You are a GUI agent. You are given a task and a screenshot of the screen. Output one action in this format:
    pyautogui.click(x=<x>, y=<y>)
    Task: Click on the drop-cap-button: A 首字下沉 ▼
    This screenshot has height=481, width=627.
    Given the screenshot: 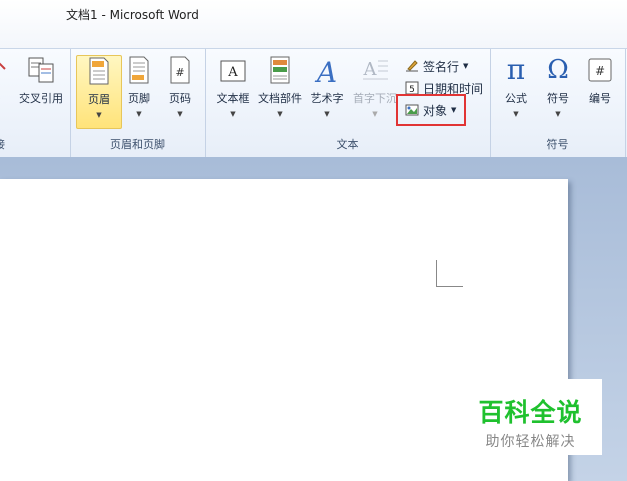 What is the action you would take?
    pyautogui.click(x=375, y=91)
    